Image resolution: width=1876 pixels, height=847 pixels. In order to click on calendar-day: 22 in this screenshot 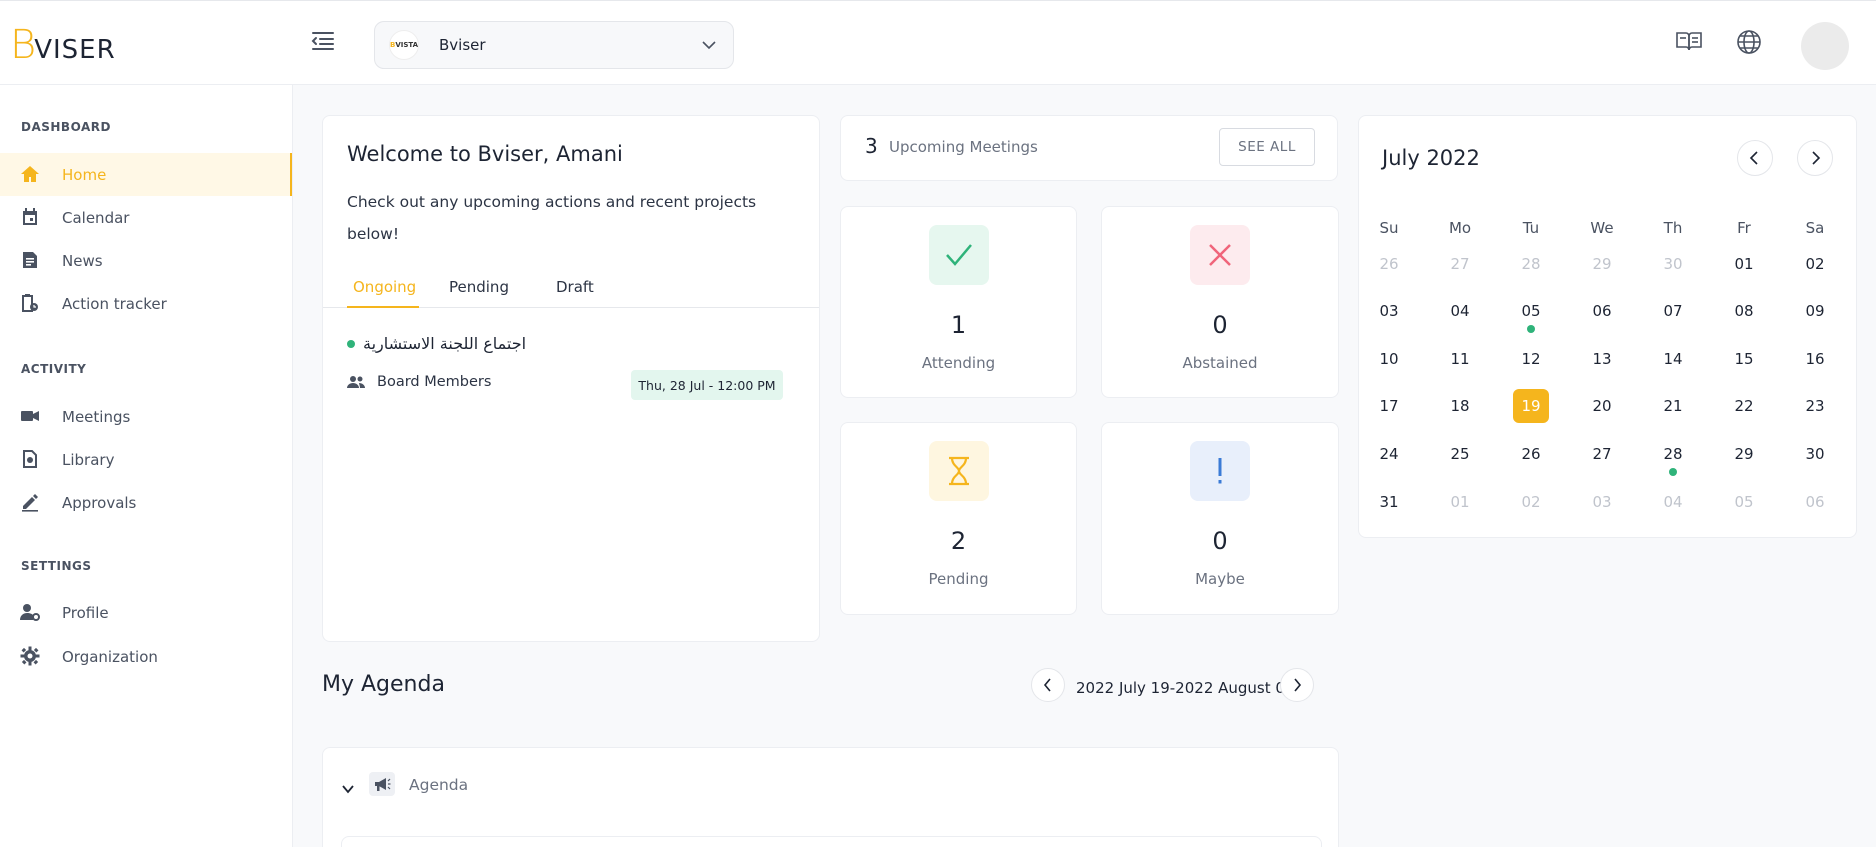, I will do `click(1744, 406)`.